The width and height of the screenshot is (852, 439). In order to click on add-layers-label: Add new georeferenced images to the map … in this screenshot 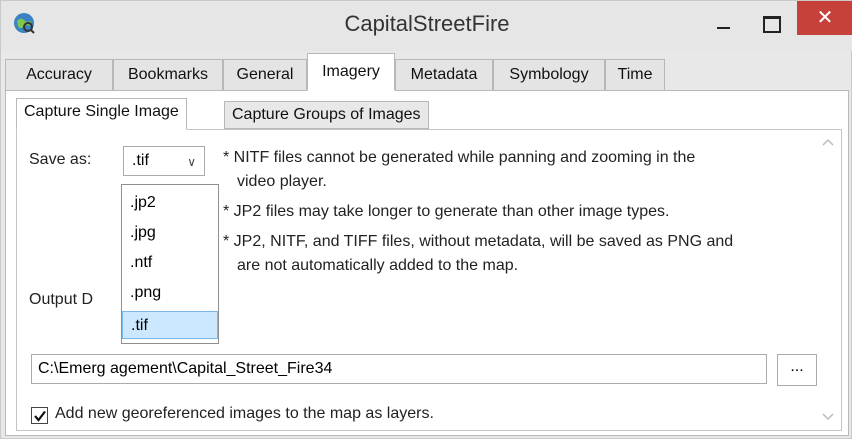, I will do `click(244, 413)`.